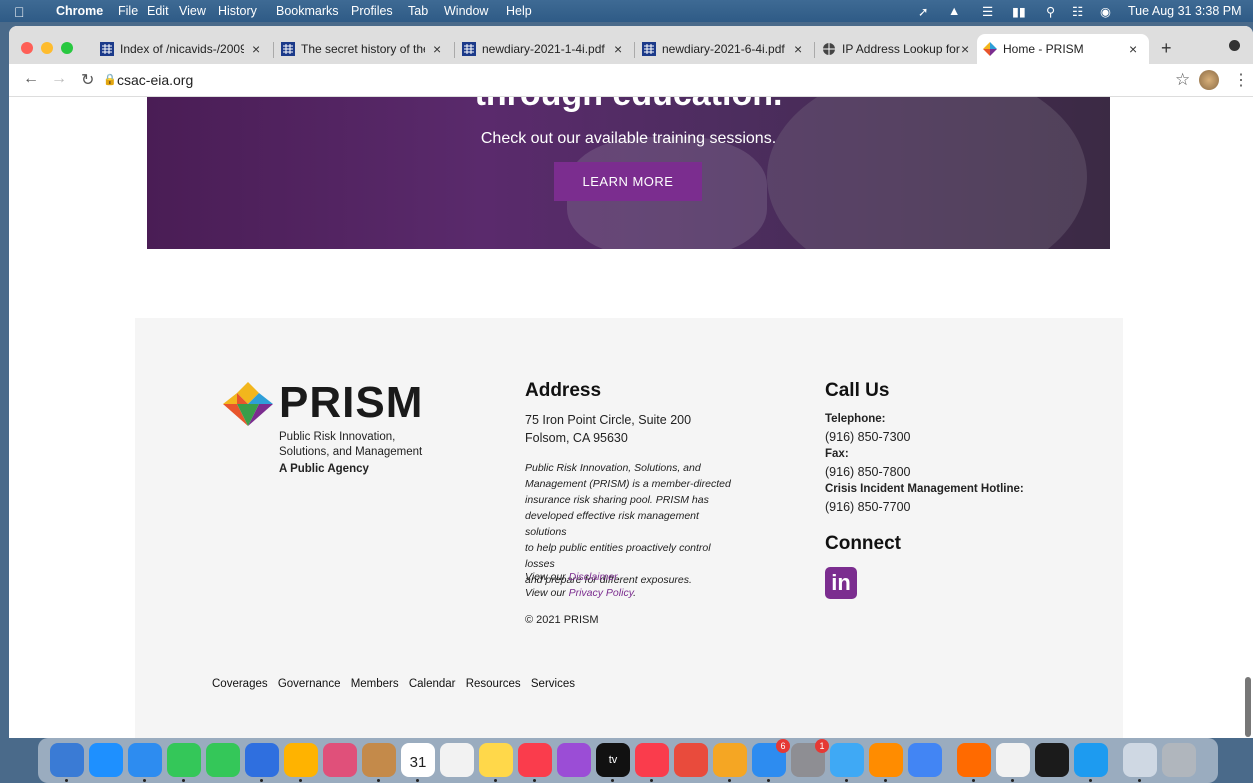 The width and height of the screenshot is (1253, 783). What do you see at coordinates (418, 11) in the screenshot?
I see `menu-tab: Tab` at bounding box center [418, 11].